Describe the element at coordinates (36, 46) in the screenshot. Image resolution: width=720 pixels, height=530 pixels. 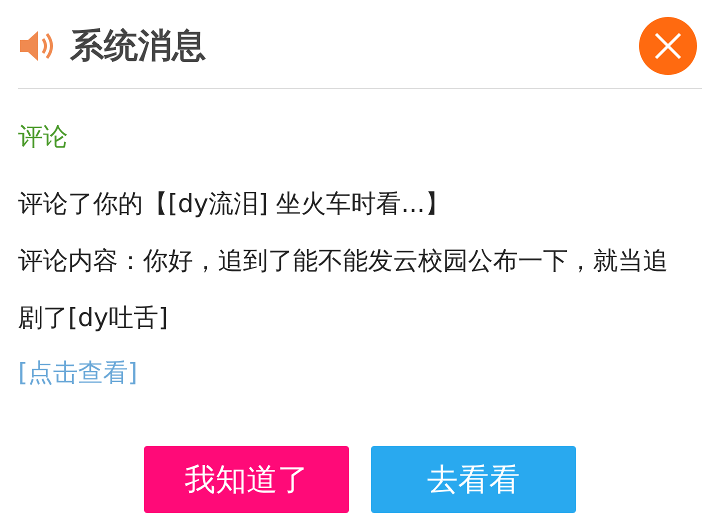
I see `speaker-icon` at that location.